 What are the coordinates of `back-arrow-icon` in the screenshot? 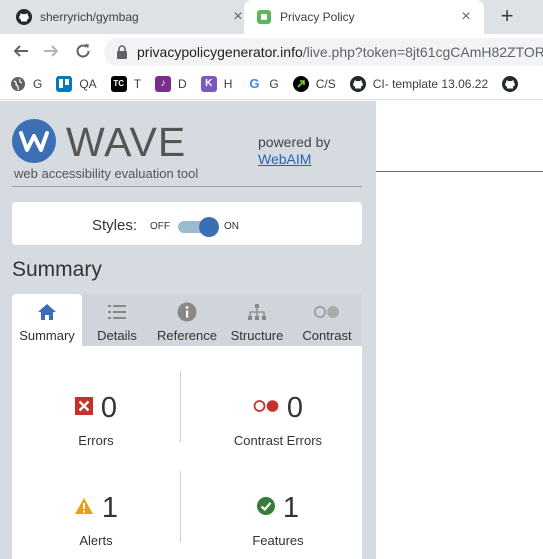 It's located at (20, 51).